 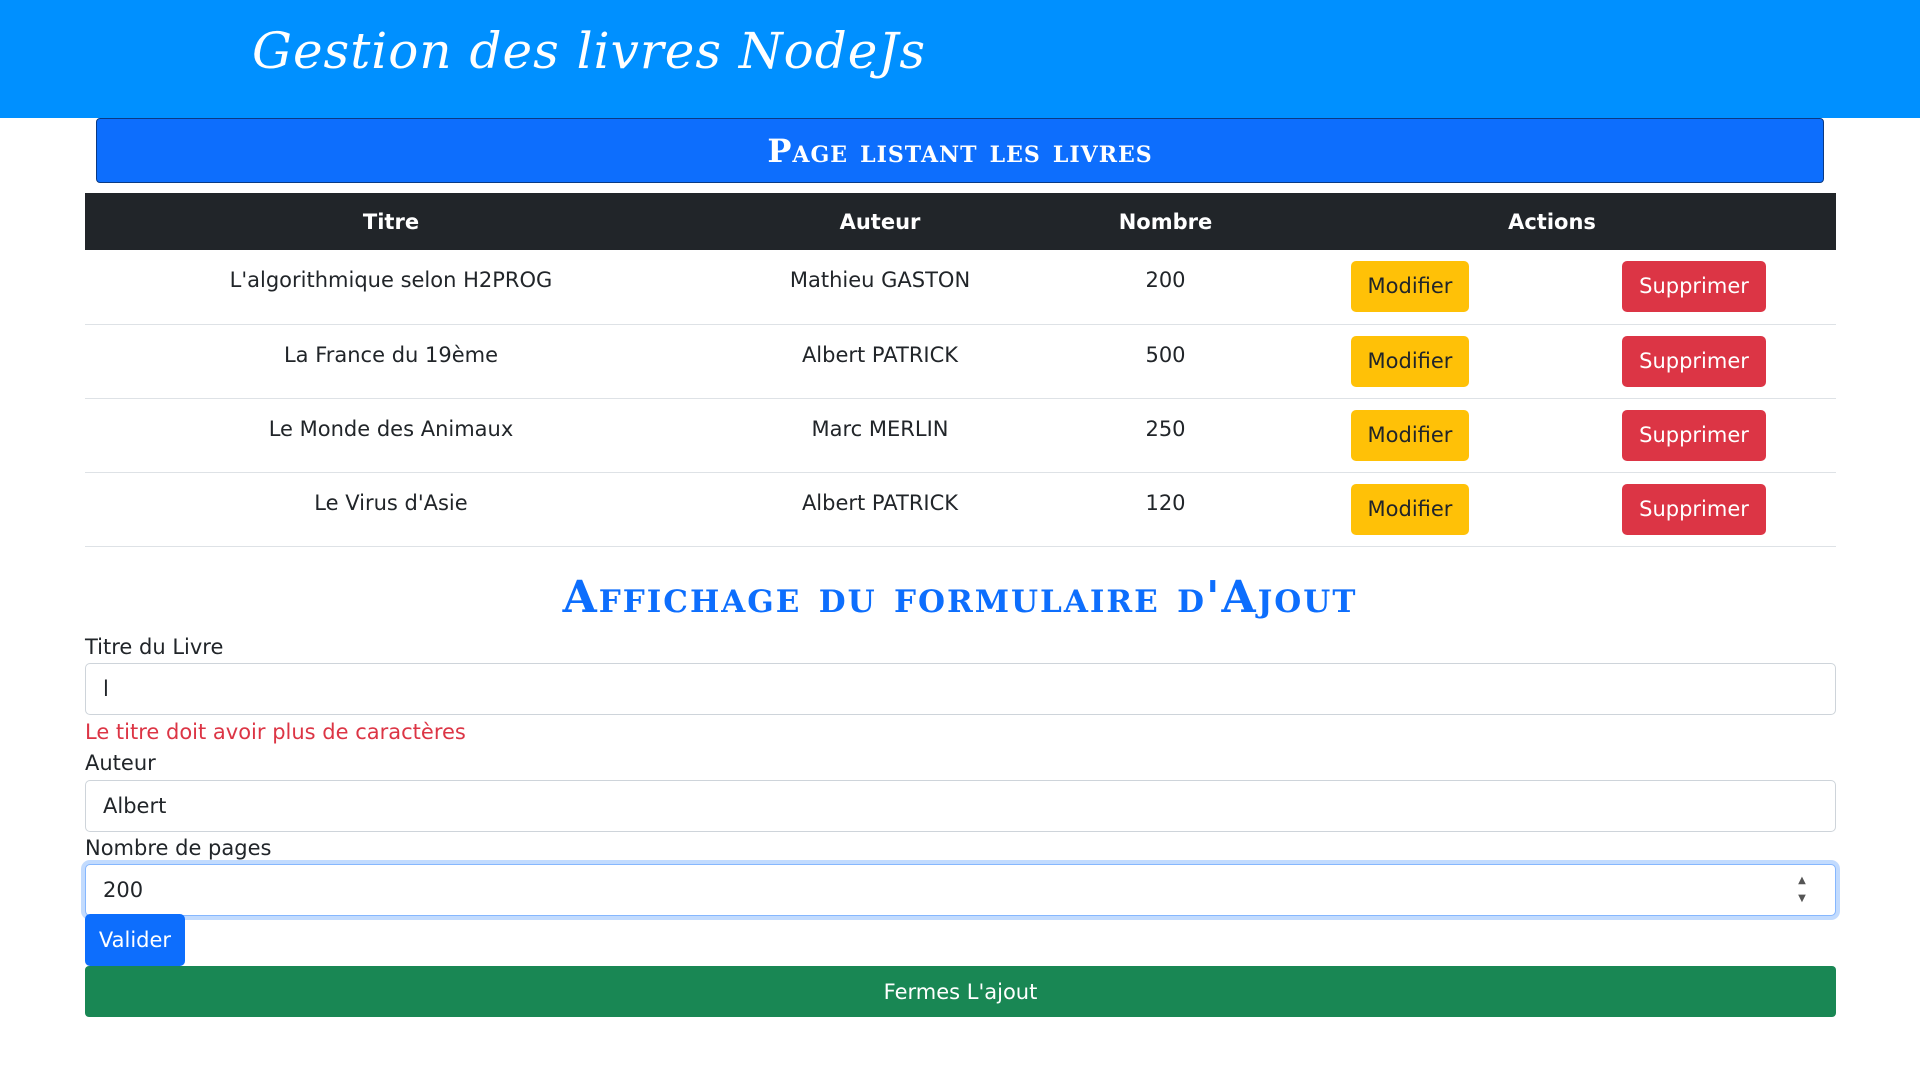 I want to click on cell-auteur: Mathieu GASTON, so click(x=880, y=287).